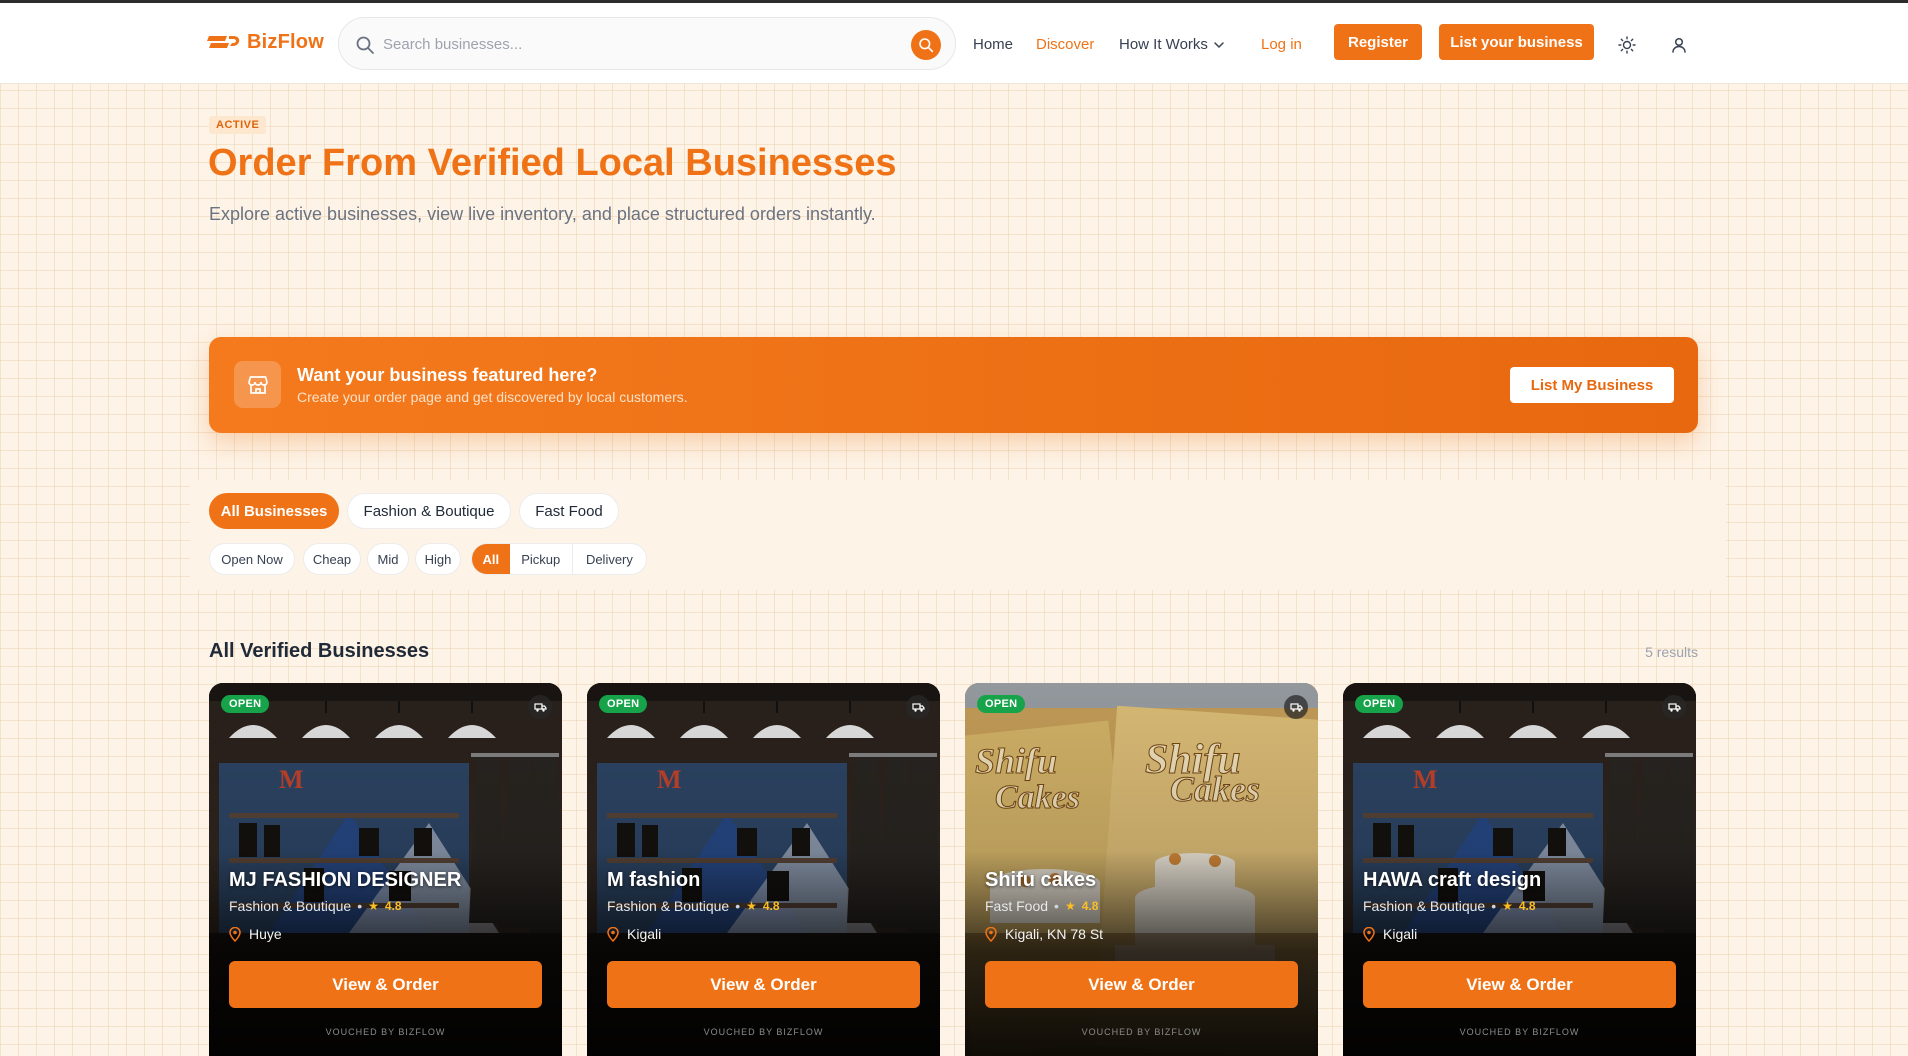  What do you see at coordinates (447, 375) in the screenshot?
I see `promo-title: Want your business featured here?` at bounding box center [447, 375].